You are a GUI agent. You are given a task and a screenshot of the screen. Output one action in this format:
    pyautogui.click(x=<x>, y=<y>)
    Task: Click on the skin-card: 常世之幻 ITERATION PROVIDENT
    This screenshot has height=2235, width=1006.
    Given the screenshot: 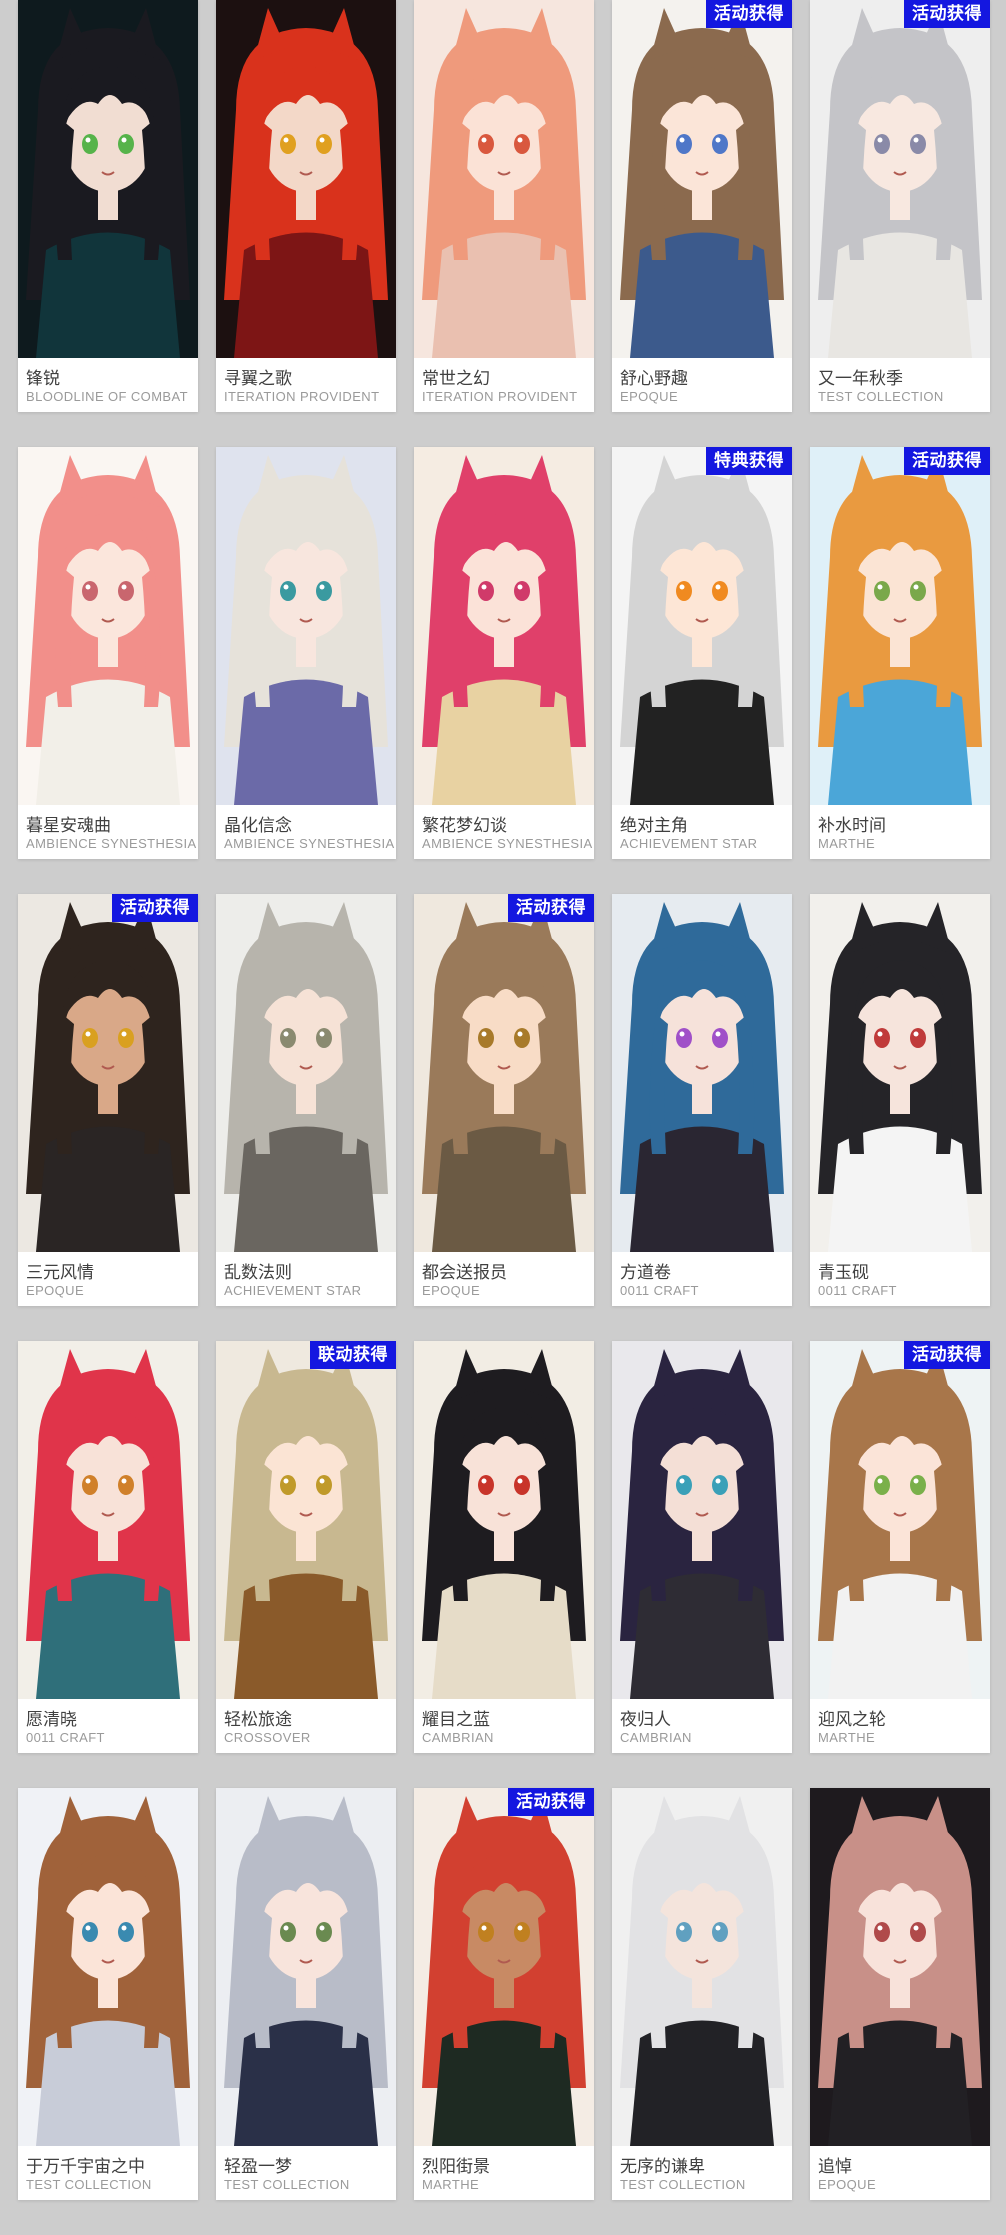 What is the action you would take?
    pyautogui.click(x=504, y=206)
    